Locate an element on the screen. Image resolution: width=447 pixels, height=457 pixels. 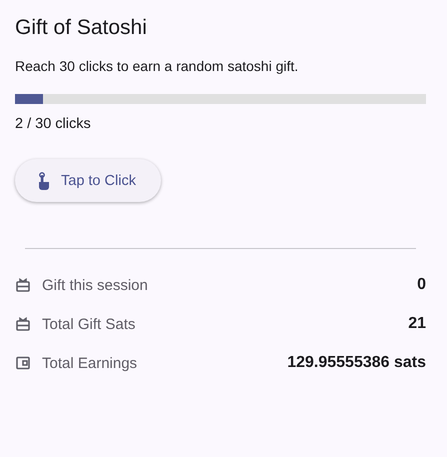
stat-value: 0 is located at coordinates (421, 285).